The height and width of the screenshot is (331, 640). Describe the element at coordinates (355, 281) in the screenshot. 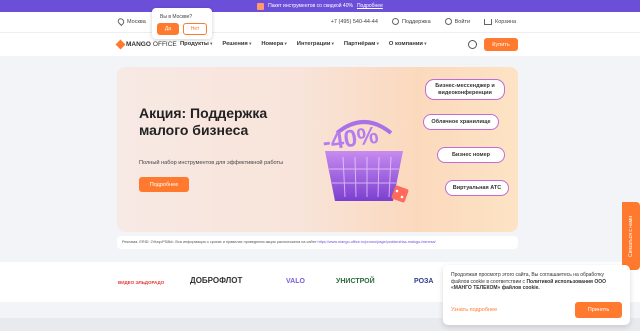

I see `partner-logo: УНИСТРОЙ` at that location.